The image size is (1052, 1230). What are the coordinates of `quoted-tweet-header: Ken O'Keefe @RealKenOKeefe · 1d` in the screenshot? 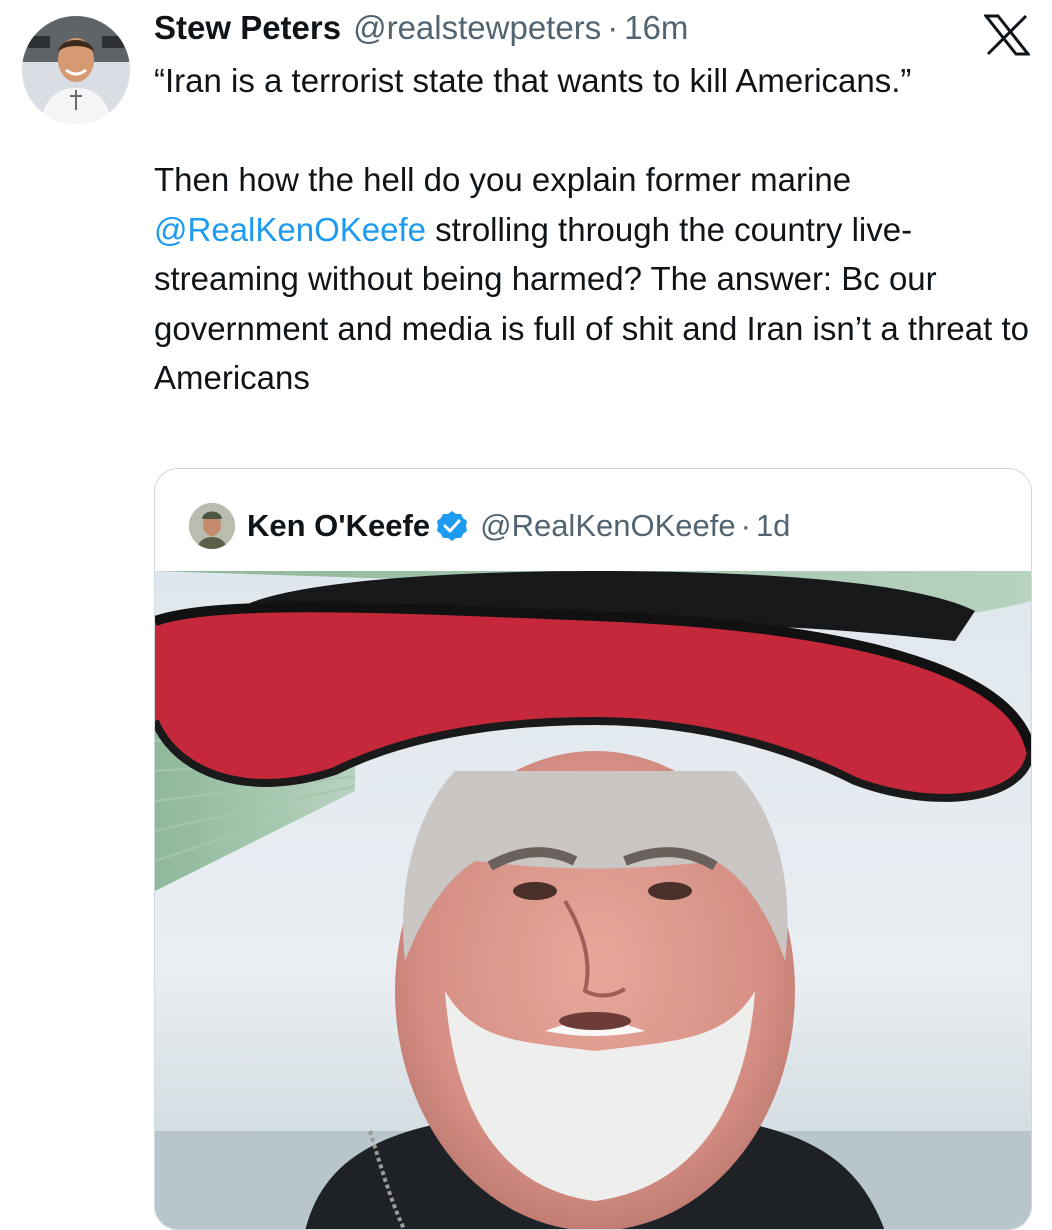 It's located at (489, 526).